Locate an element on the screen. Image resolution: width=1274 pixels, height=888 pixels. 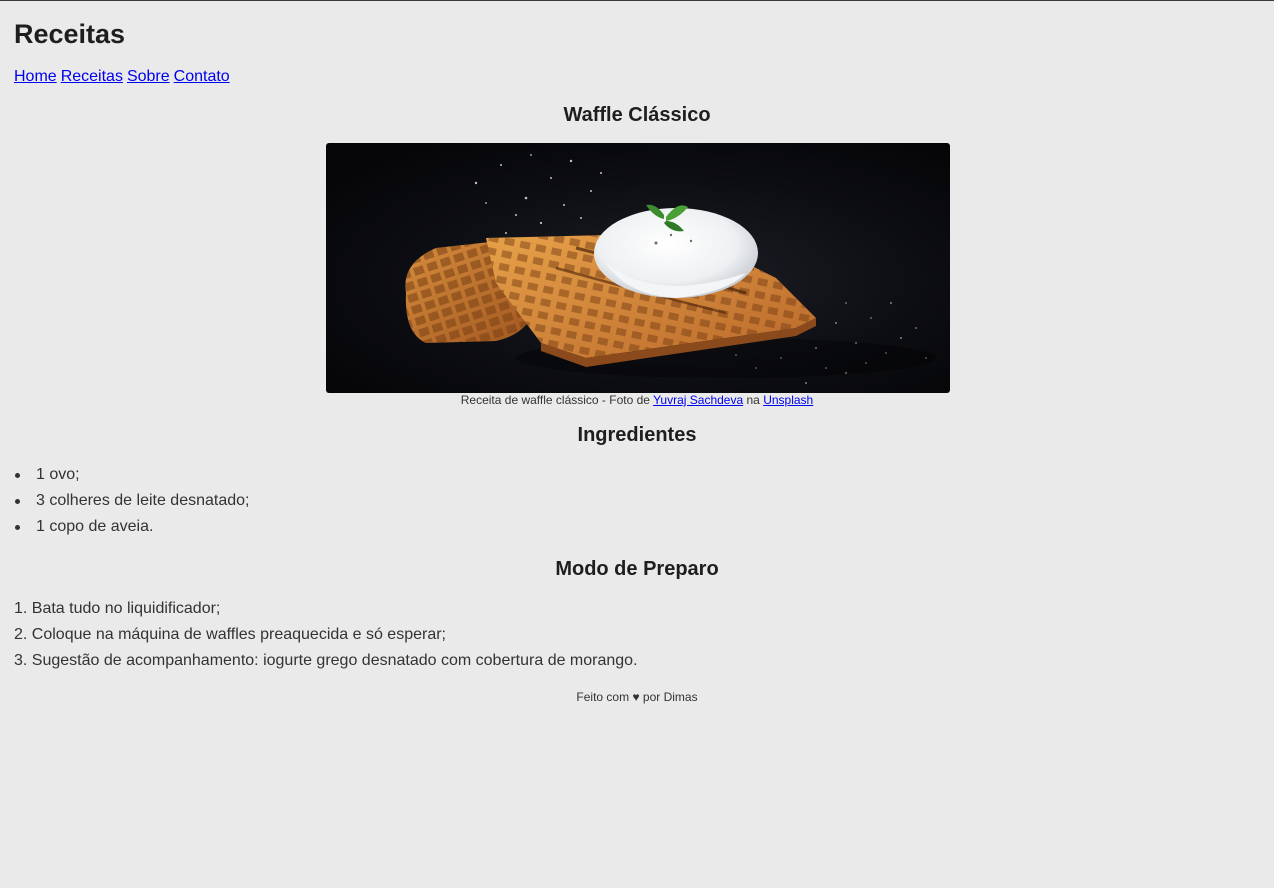
footer: Feito com ♥ por Dimas is located at coordinates (637, 697).